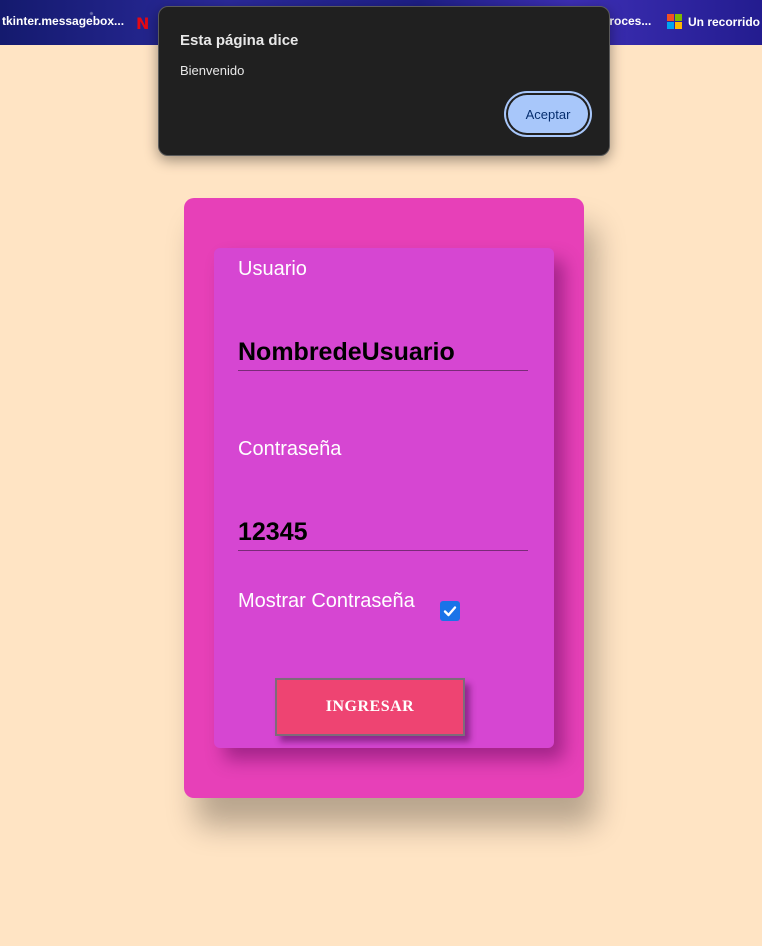  I want to click on microsoft-icon, so click(674, 21).